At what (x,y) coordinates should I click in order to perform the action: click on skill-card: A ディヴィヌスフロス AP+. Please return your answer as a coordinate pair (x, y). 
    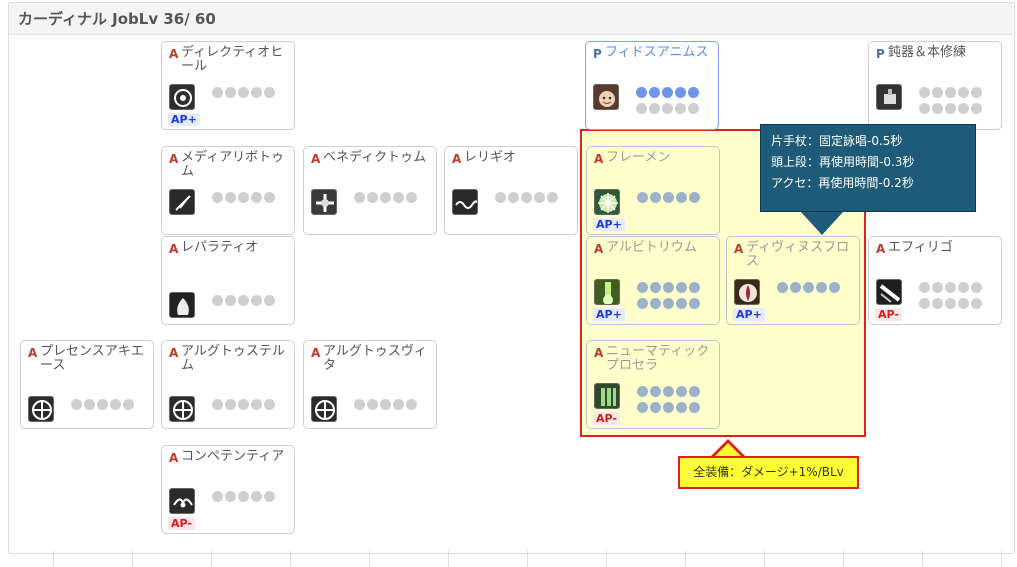
    Looking at the image, I should click on (793, 280).